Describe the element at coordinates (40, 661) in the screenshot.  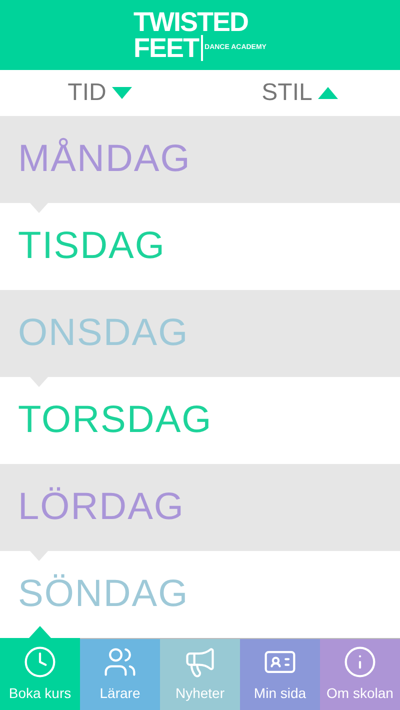
I see `clock-icon` at that location.